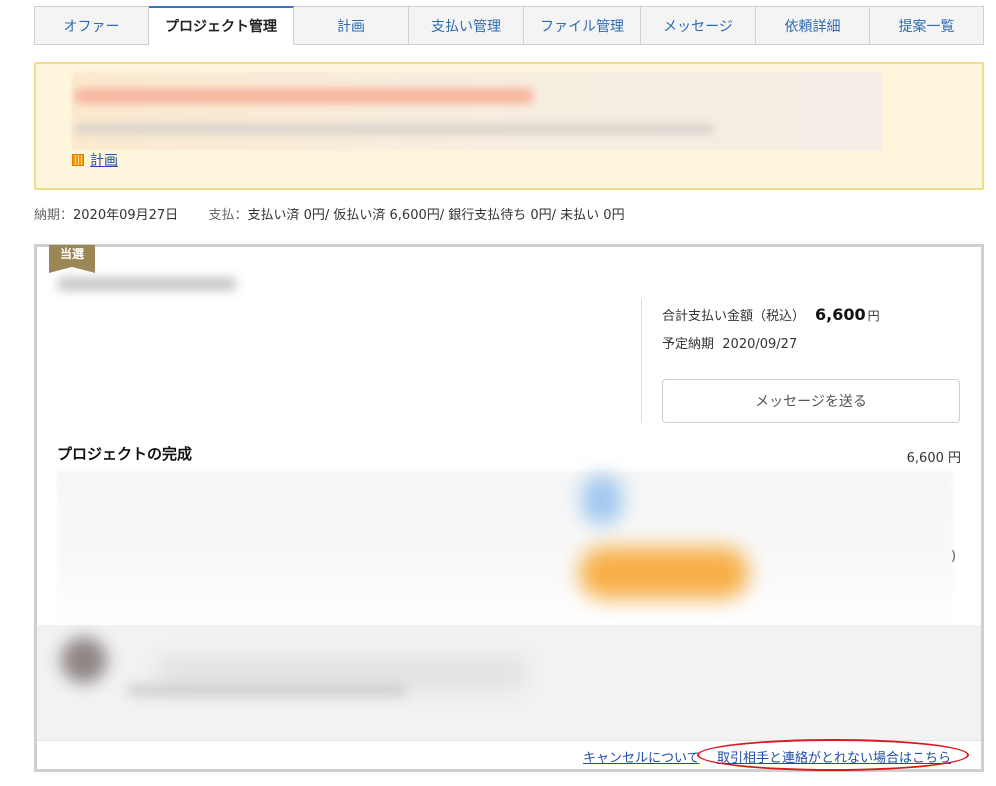 Image resolution: width=996 pixels, height=786 pixels. What do you see at coordinates (267, 690) in the screenshot?
I see `blurred-message-text` at bounding box center [267, 690].